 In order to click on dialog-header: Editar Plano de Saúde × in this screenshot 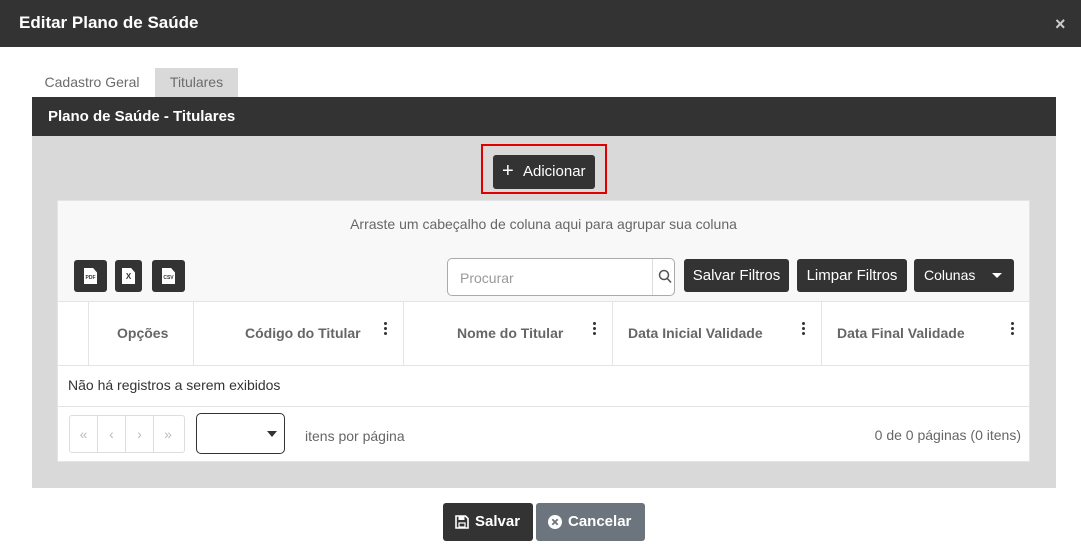, I will do `click(540, 23)`.